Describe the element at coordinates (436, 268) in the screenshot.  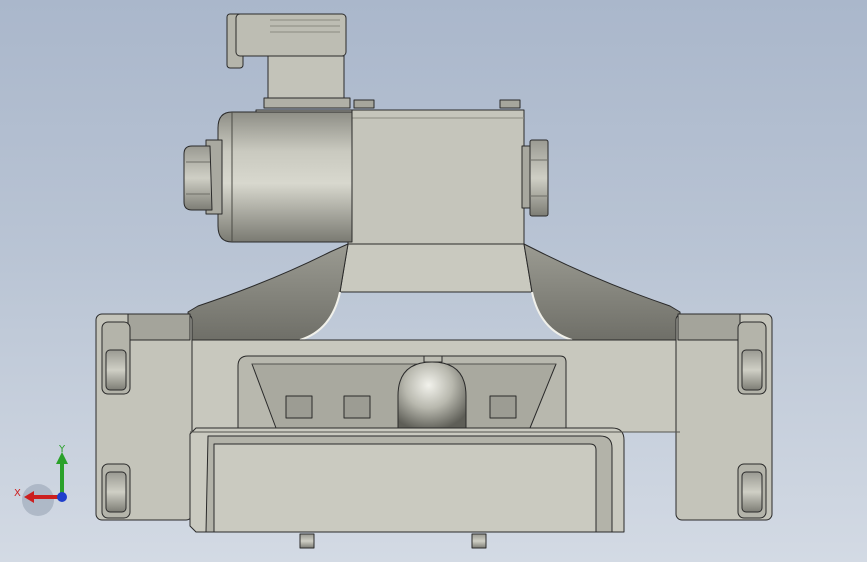
I see `pedestal-neck` at that location.